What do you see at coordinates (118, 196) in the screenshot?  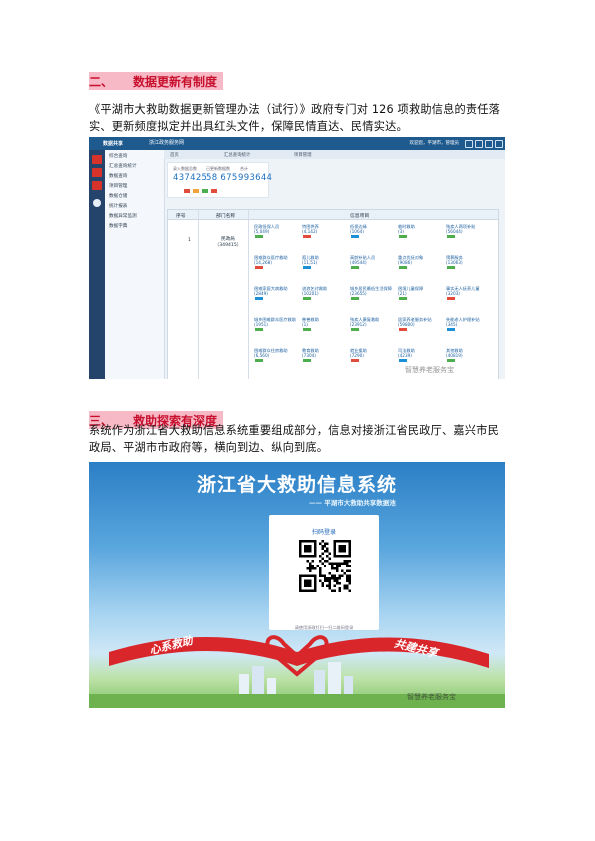 I see `sidebar-item: 数据仓储` at bounding box center [118, 196].